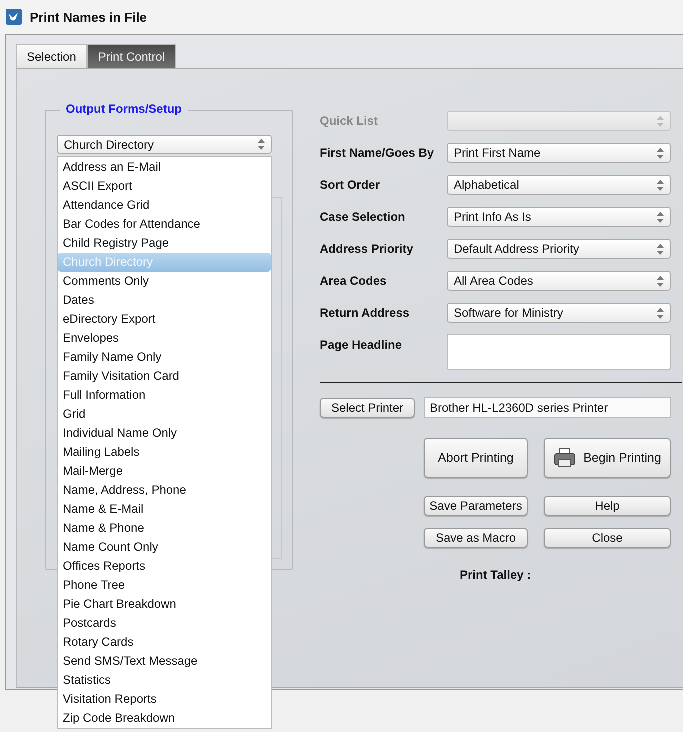  Describe the element at coordinates (559, 352) in the screenshot. I see `headline-field` at that location.